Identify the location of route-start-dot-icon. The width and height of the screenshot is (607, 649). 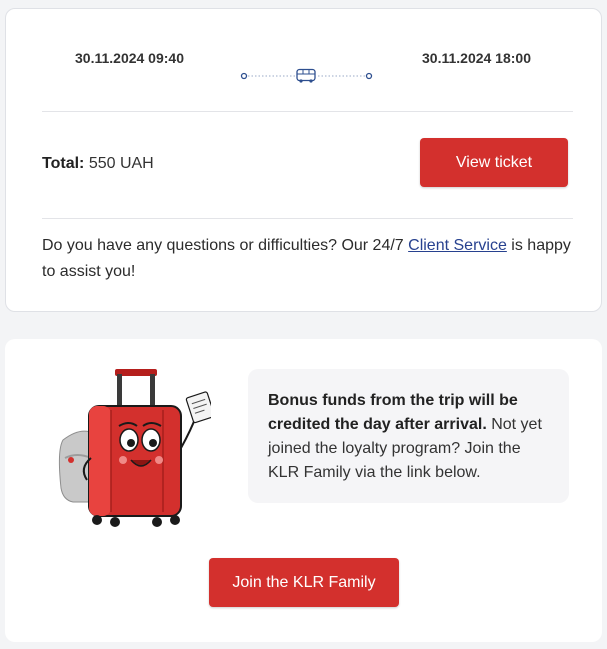
(244, 76).